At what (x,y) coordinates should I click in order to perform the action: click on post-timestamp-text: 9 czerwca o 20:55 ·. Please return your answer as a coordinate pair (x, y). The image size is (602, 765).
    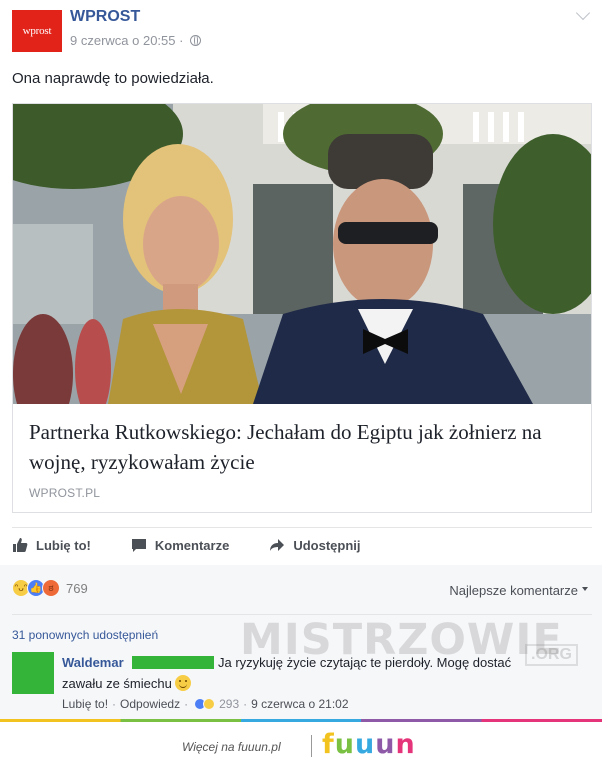
    Looking at the image, I should click on (127, 40).